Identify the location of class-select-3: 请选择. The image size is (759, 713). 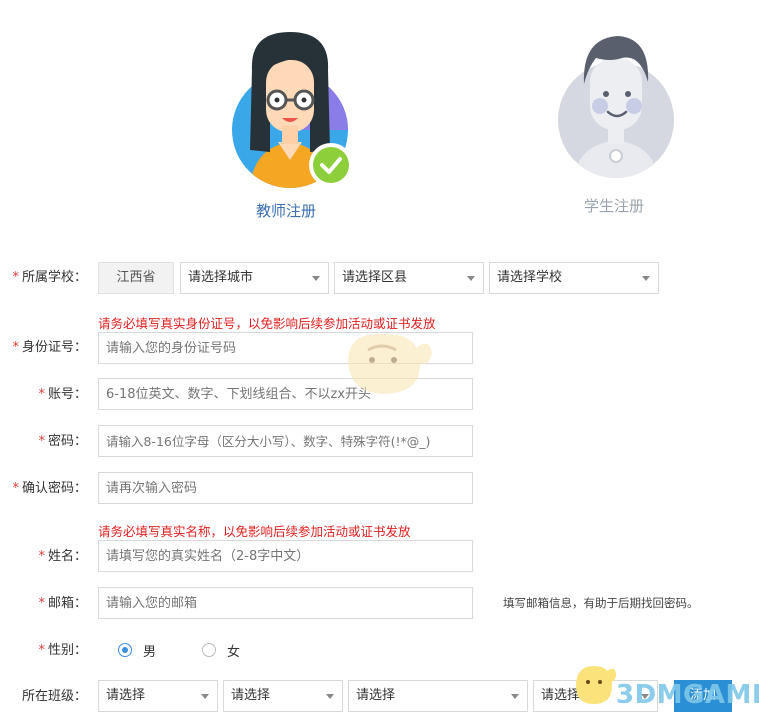
(438, 696).